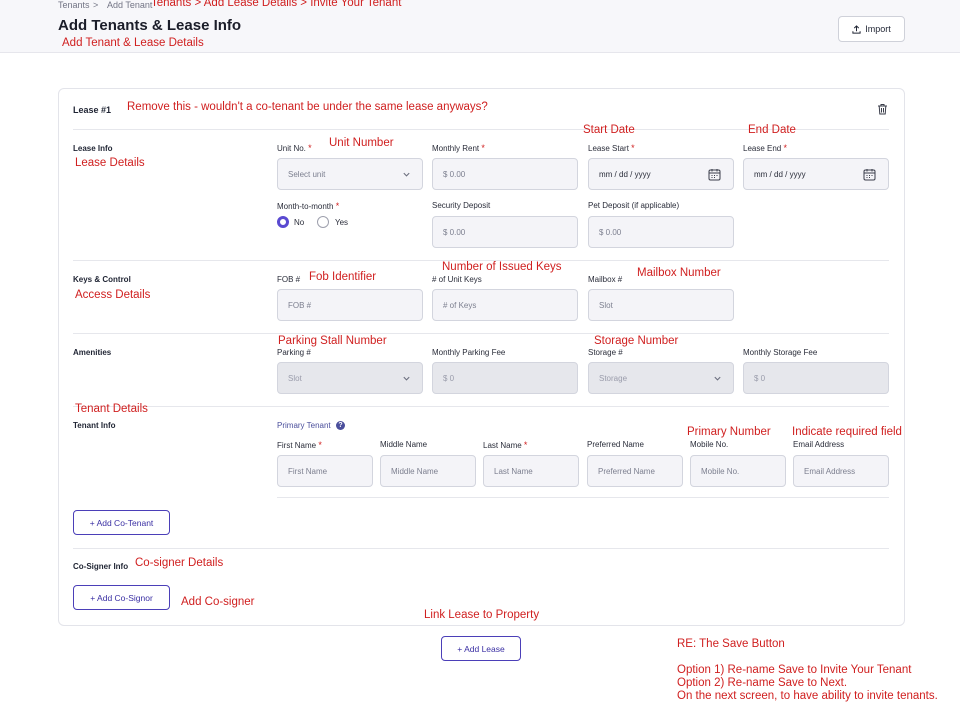  What do you see at coordinates (661, 174) in the screenshot?
I see `lease-start-input: mm / dd / yyyy` at bounding box center [661, 174].